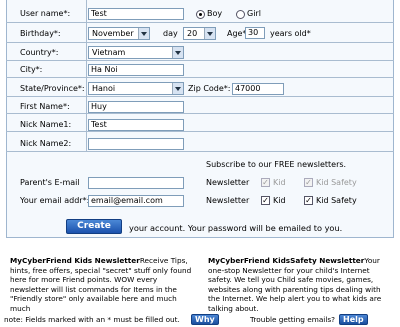 This screenshot has width=400, height=327. I want to click on state-value: Hanoi, so click(104, 88).